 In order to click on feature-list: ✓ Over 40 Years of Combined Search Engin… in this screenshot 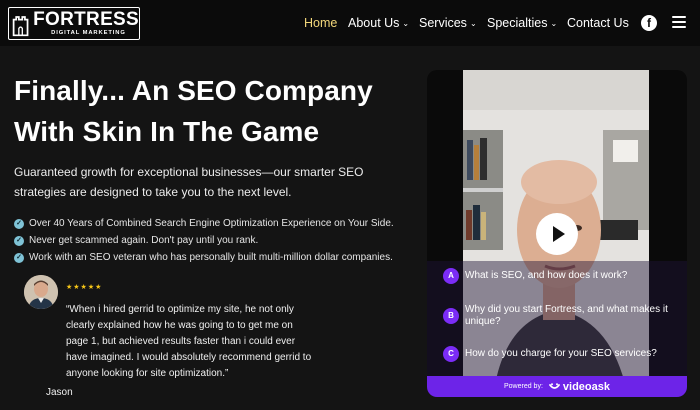, I will do `click(214, 240)`.